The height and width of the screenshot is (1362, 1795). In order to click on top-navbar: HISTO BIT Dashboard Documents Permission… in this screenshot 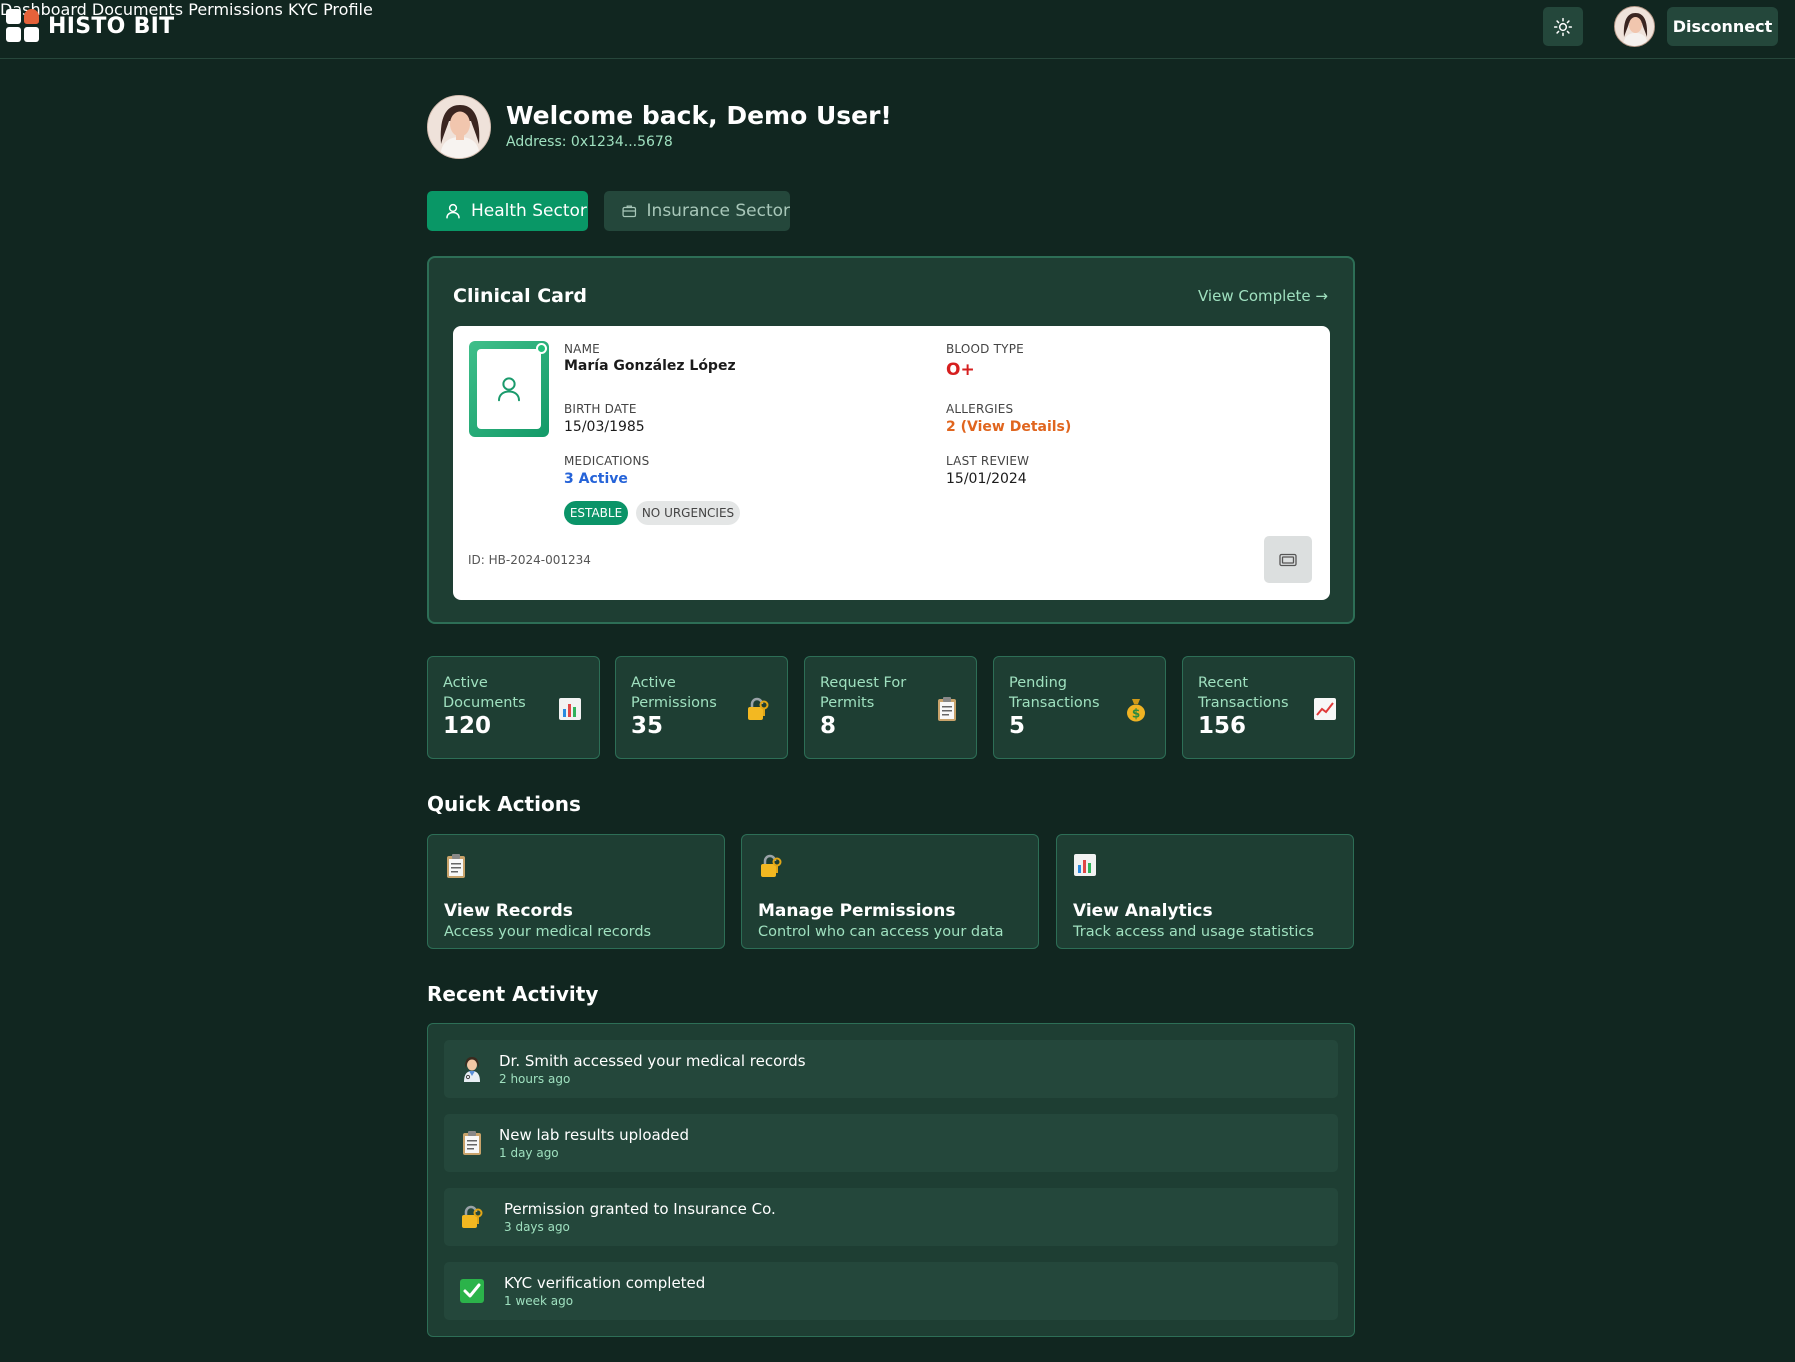, I will do `click(897, 29)`.